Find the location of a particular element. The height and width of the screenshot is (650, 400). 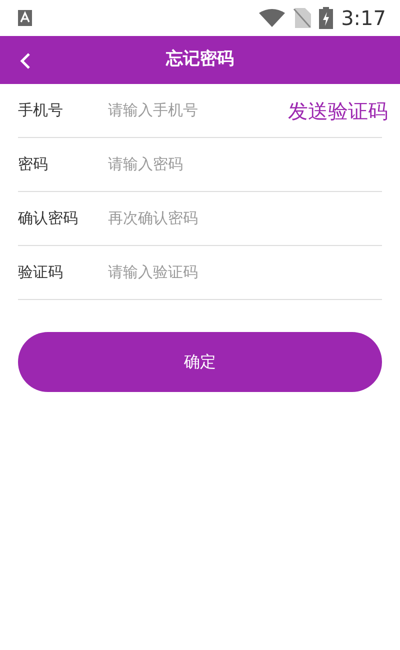

confirm-button: 确定 is located at coordinates (200, 362).